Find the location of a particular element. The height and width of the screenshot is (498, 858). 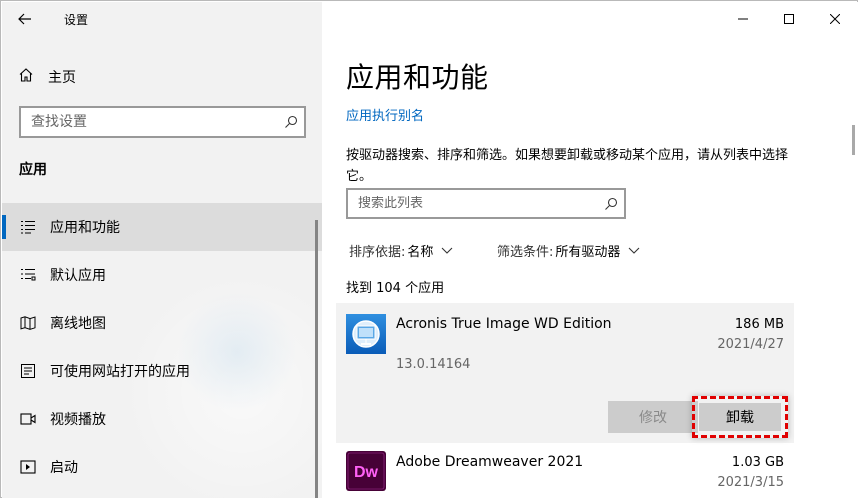

sidebar-item-label: 默认应用 is located at coordinates (78, 276).